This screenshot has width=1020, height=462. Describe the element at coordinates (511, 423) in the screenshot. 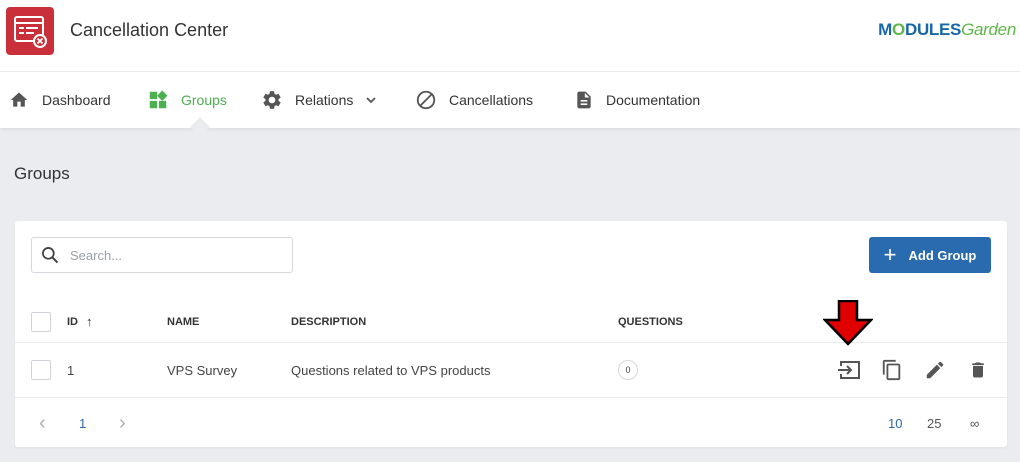

I see `pagination: ‹ 1 › 10 25 ∞` at that location.